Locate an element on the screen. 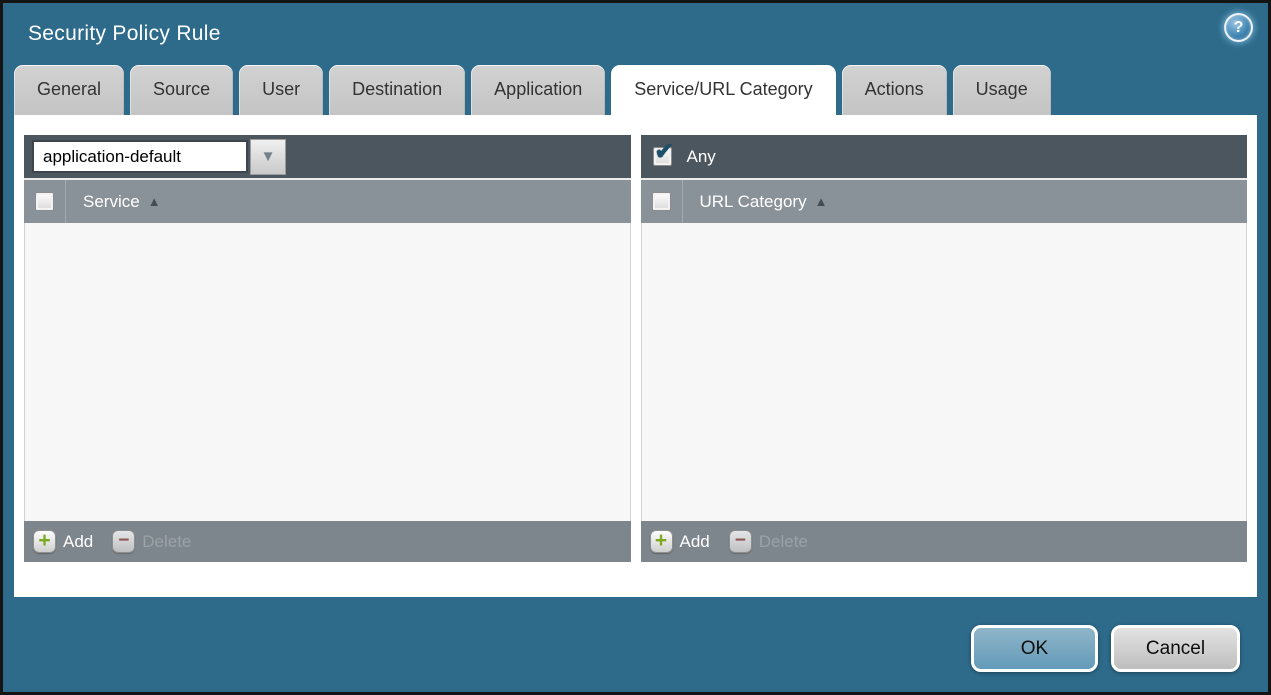 The image size is (1271, 695). service-add-button: + Add is located at coordinates (63, 541).